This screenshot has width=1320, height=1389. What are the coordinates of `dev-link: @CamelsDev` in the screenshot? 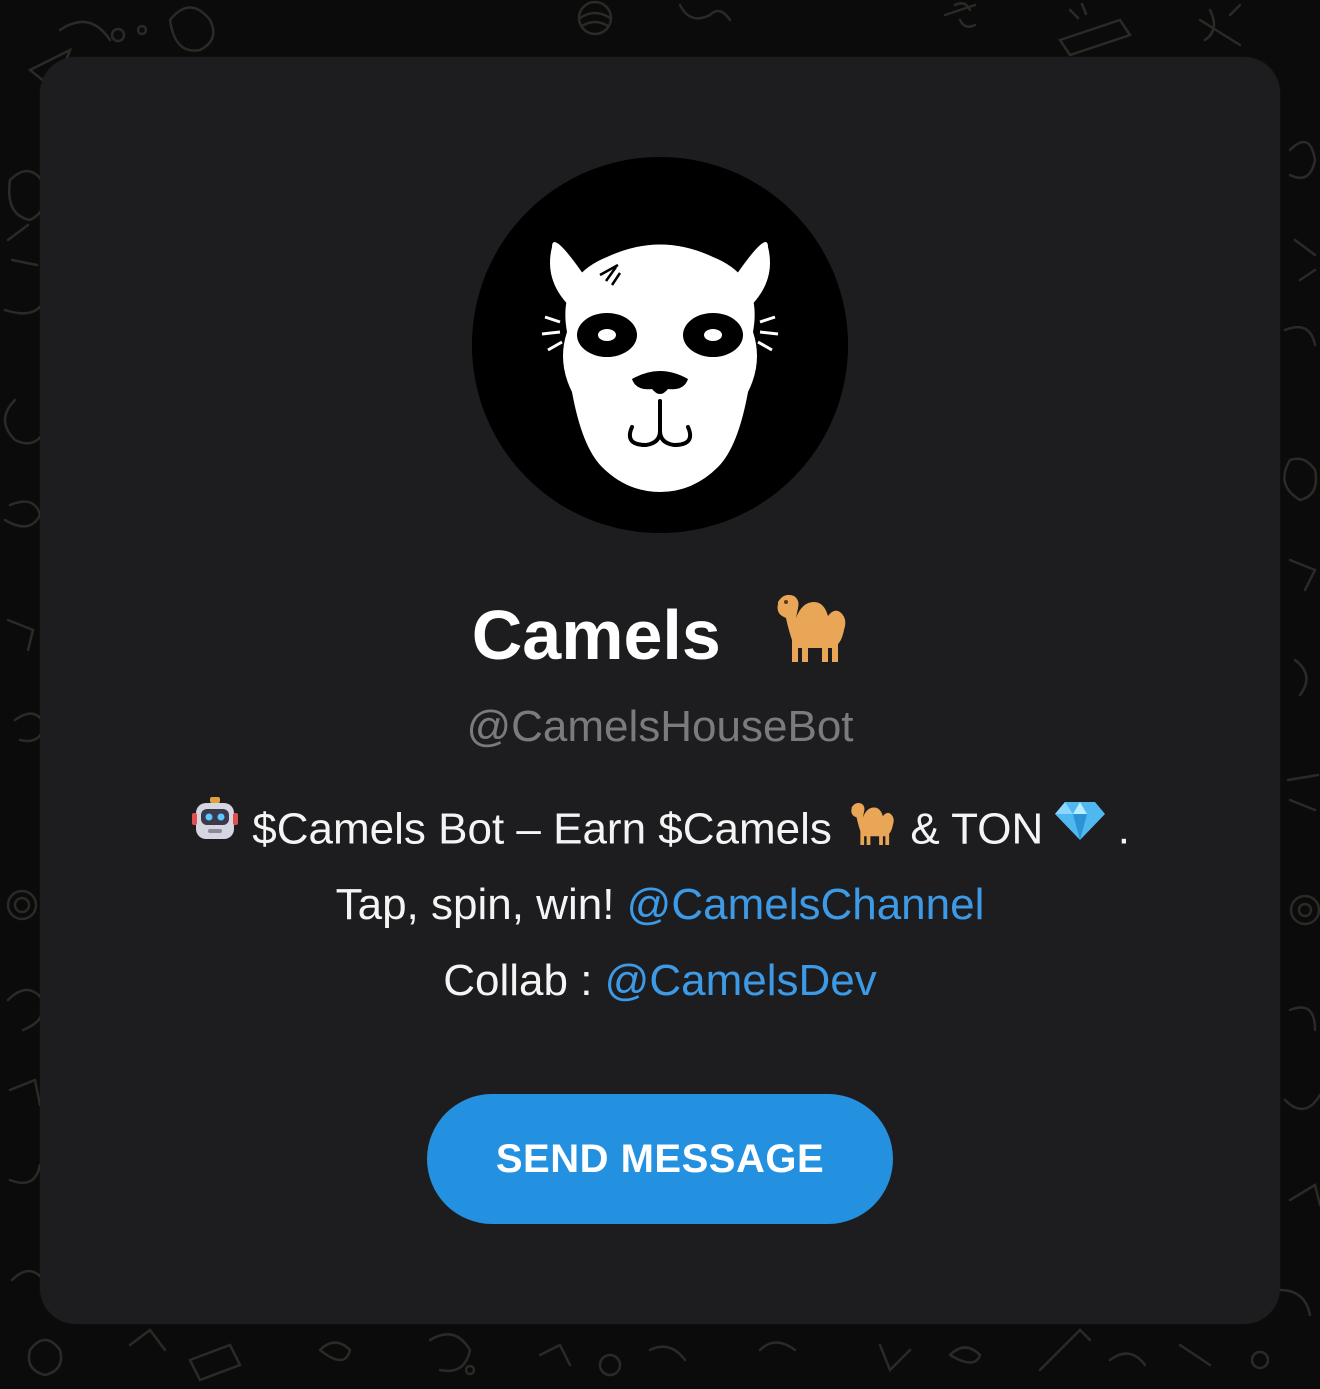 It's located at (741, 980).